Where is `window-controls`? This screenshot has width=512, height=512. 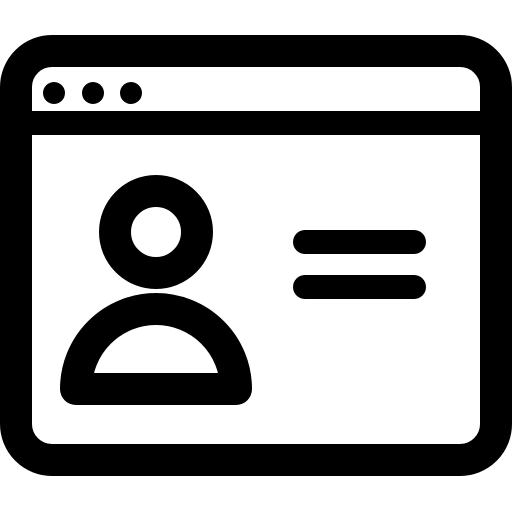
window-controls is located at coordinates (92, 93).